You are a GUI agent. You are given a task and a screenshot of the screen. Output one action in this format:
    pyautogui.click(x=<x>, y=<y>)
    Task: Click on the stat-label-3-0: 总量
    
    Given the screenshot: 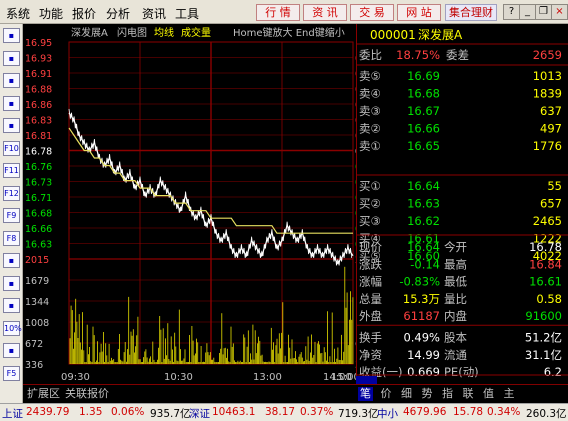 What is the action you would take?
    pyautogui.click(x=370, y=299)
    